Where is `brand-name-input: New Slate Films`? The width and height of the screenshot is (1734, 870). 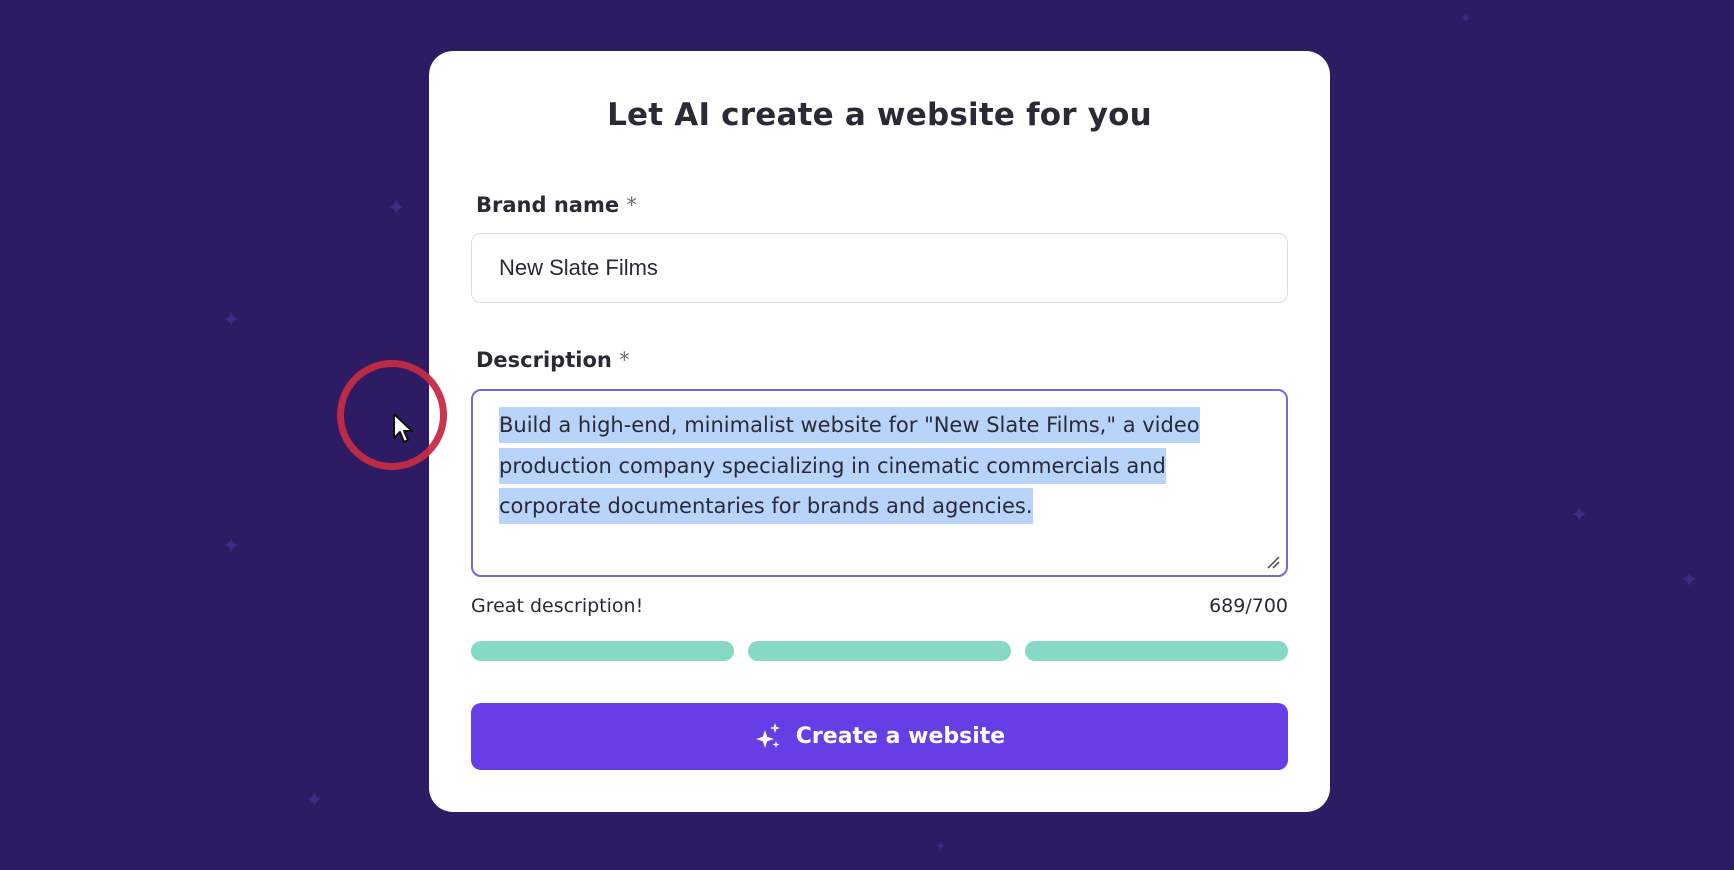 brand-name-input: New Slate Films is located at coordinates (879, 268).